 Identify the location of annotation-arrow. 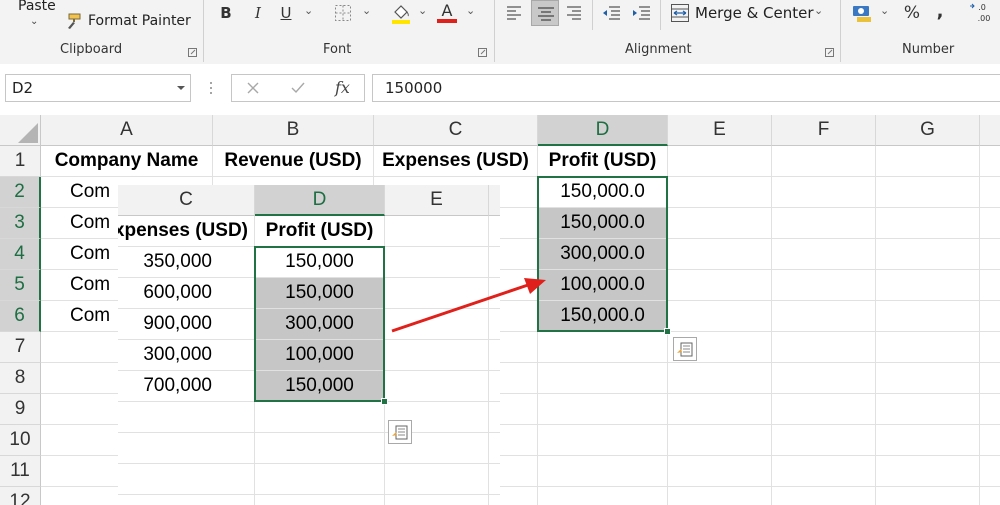
(468, 305).